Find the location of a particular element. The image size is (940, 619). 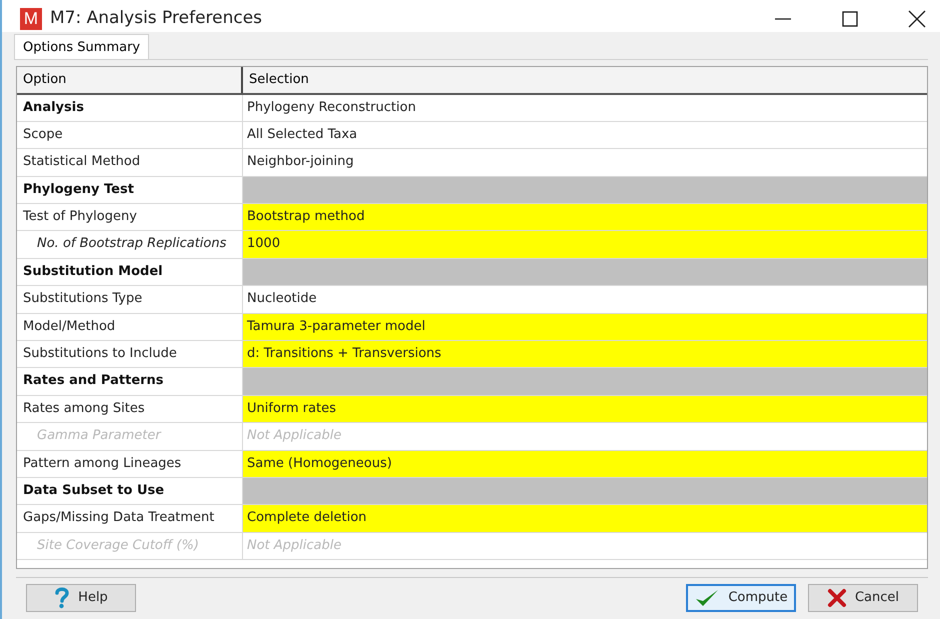

column-header: Option is located at coordinates (130, 79).